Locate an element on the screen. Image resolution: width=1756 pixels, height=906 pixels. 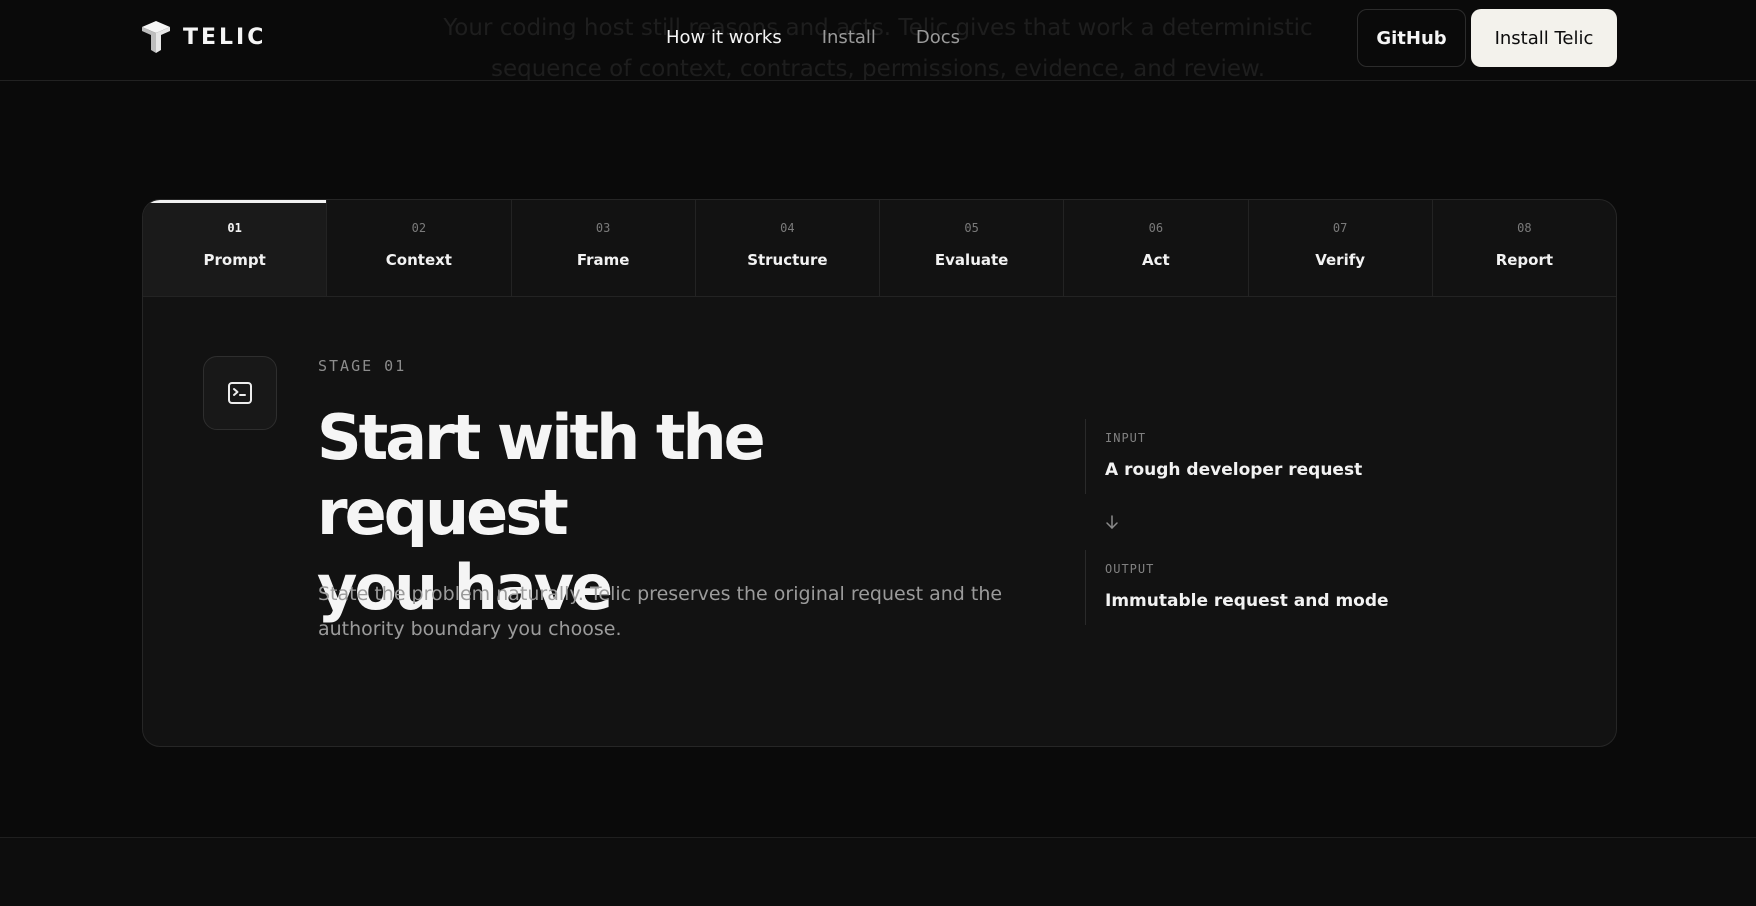
tab-number: 07 is located at coordinates (1340, 228).